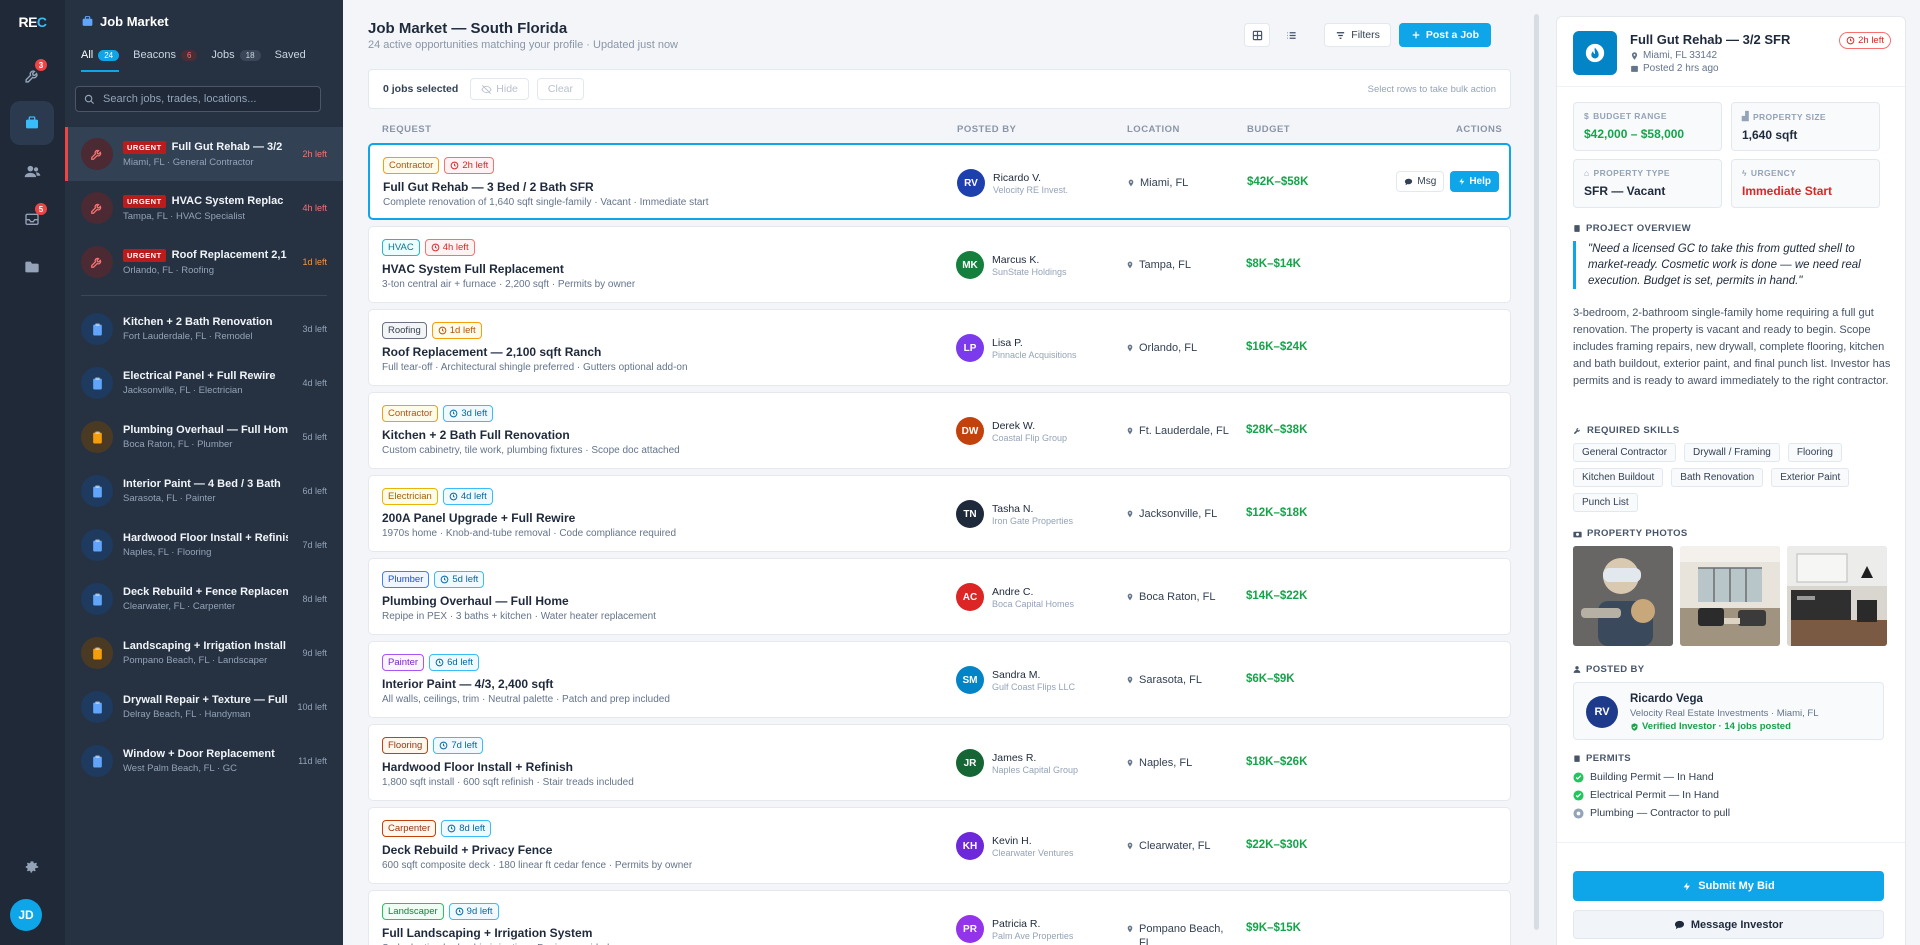 The width and height of the screenshot is (1920, 945). What do you see at coordinates (1444, 35) in the screenshot?
I see `post-job-button: Post a Job` at bounding box center [1444, 35].